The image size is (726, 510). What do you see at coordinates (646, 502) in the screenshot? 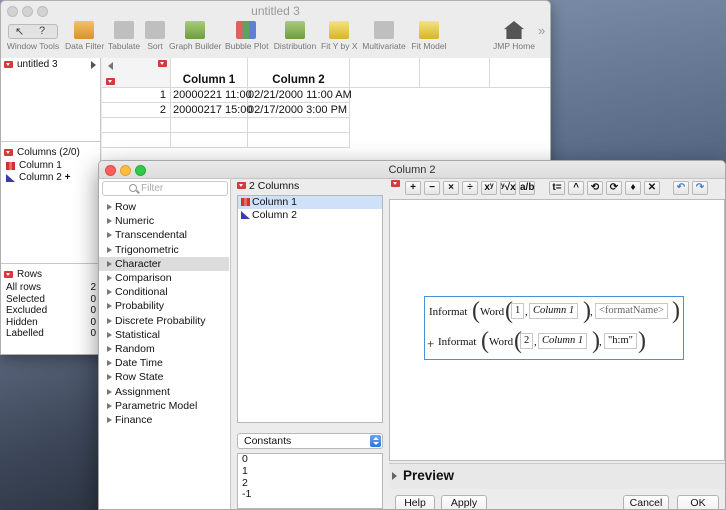
I see `cancel-button: Cancel` at bounding box center [646, 502].